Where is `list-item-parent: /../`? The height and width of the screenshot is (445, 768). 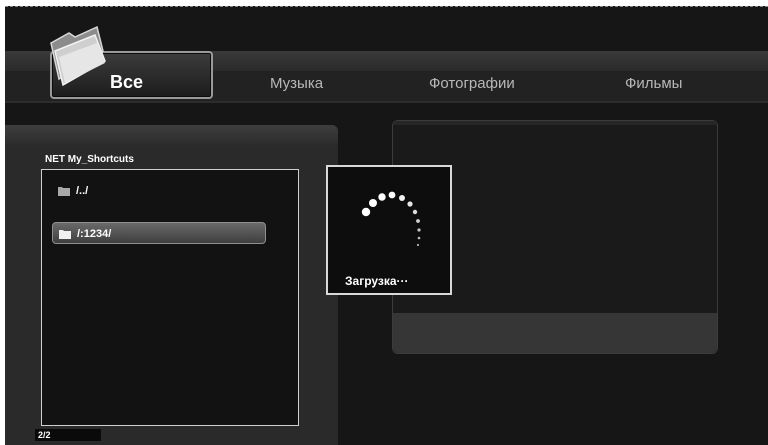 list-item-parent: /../ is located at coordinates (159, 191).